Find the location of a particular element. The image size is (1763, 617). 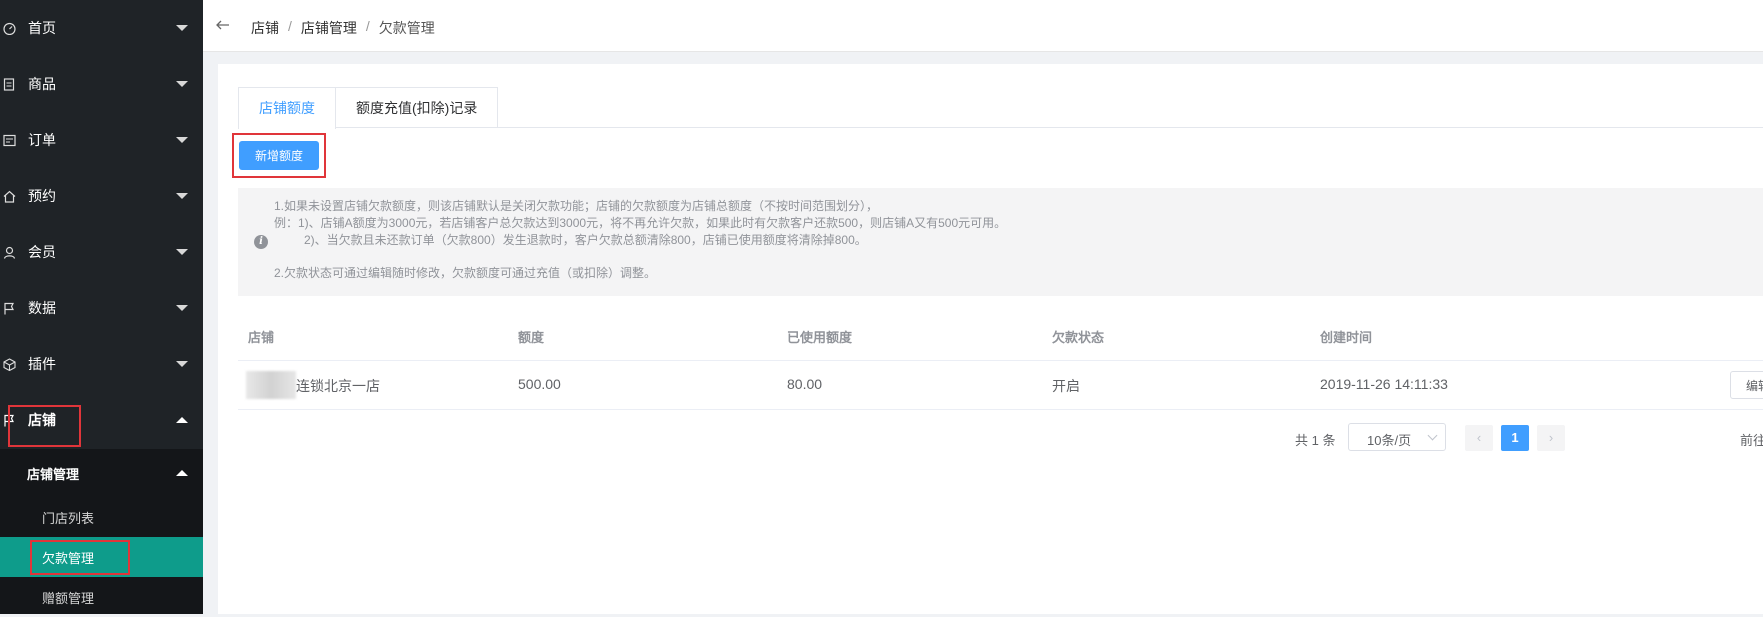

edit-button: 编辑 is located at coordinates (1746, 385).